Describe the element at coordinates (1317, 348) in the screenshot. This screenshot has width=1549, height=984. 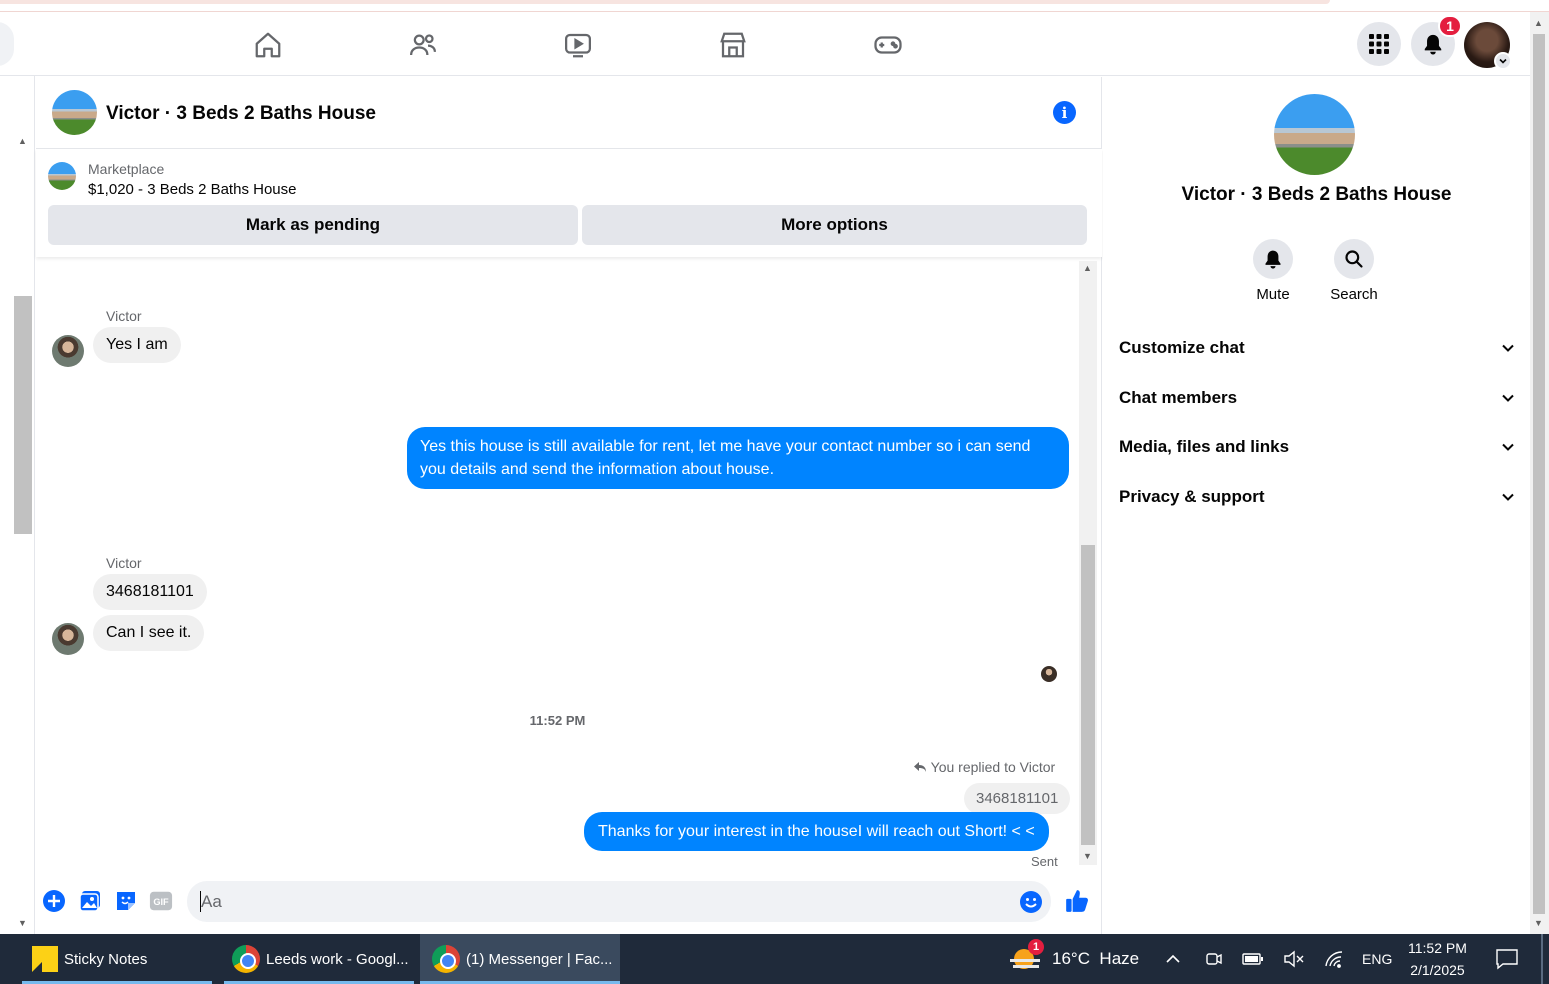
I see `section-customize-chat: Customize chat` at that location.